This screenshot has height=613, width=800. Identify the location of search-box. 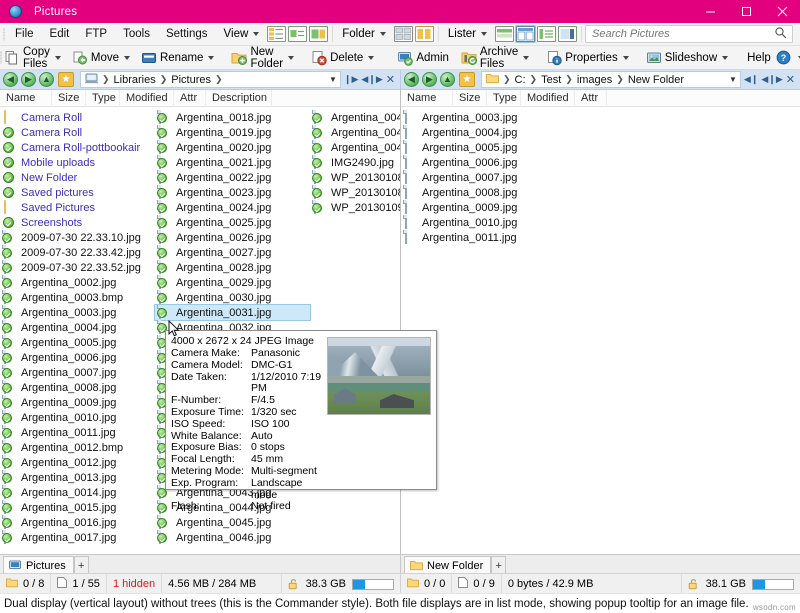
(689, 34).